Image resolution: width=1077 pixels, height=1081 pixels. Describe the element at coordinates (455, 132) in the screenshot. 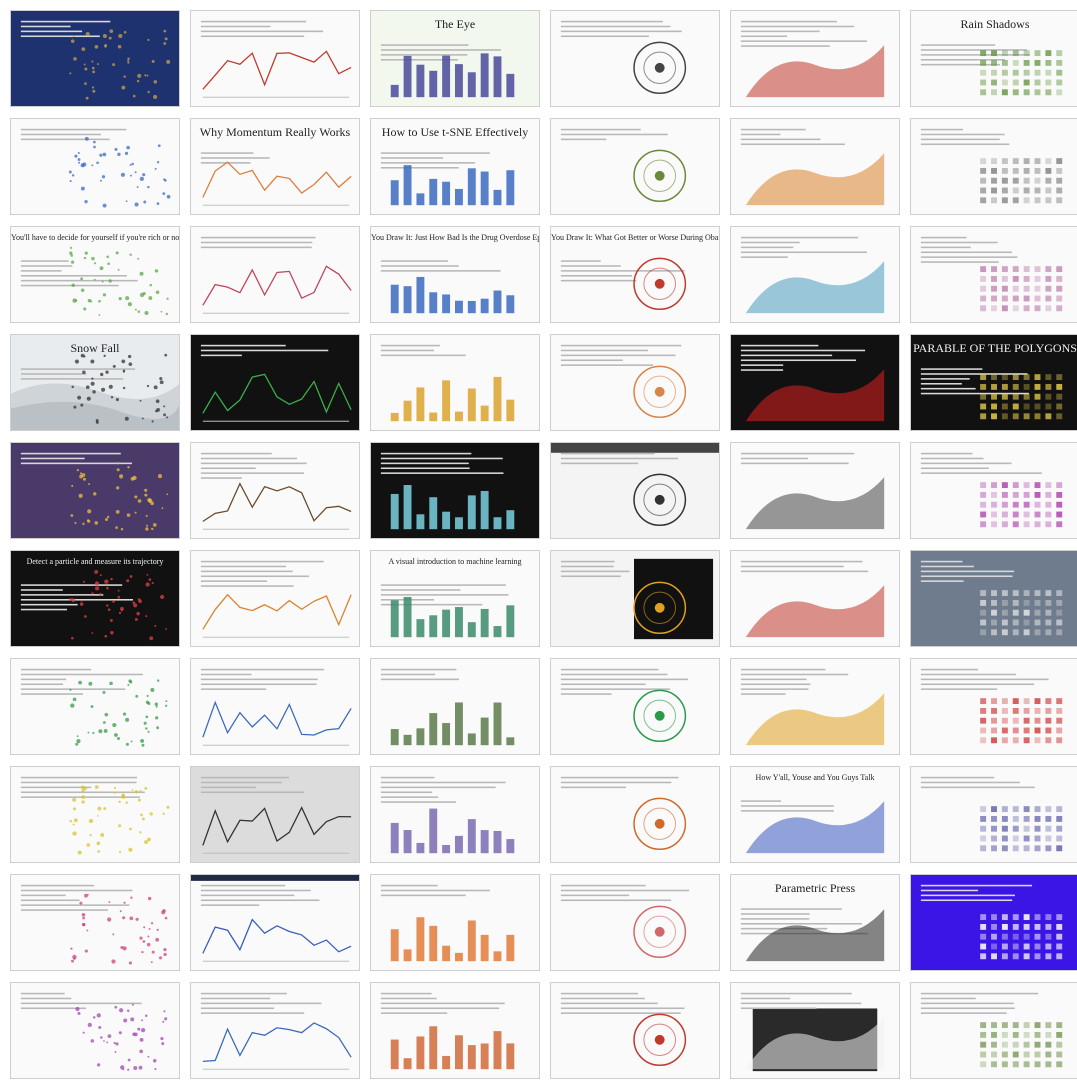

I see `tile-title: How to Use t-SNE Effectively` at that location.